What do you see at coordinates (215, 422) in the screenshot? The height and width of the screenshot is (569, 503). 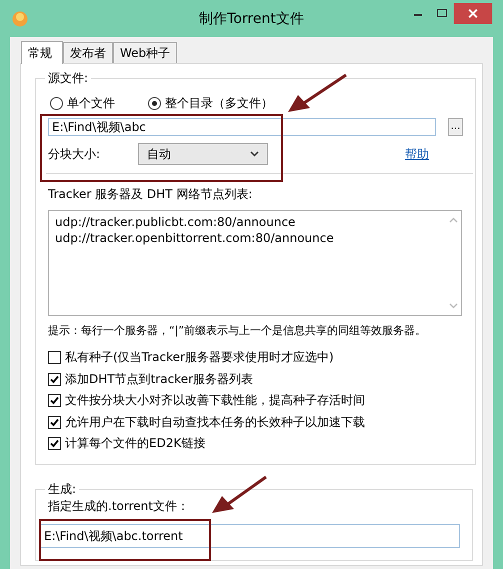 I see `checkbox-label: 允许用户在下载时自动查找本任务的长效种子以加速下载` at bounding box center [215, 422].